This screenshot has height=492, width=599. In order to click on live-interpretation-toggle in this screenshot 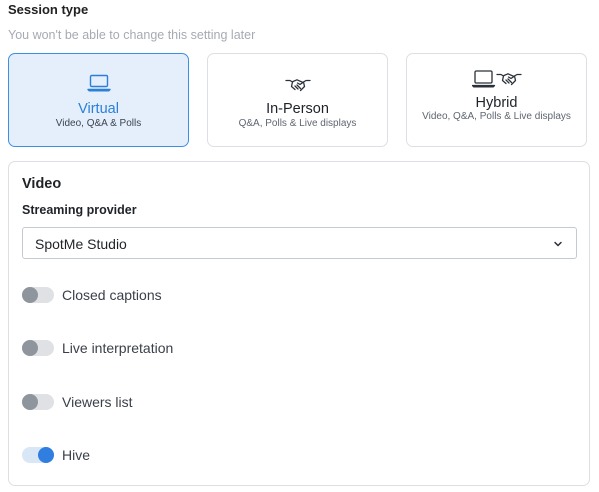, I will do `click(38, 348)`.